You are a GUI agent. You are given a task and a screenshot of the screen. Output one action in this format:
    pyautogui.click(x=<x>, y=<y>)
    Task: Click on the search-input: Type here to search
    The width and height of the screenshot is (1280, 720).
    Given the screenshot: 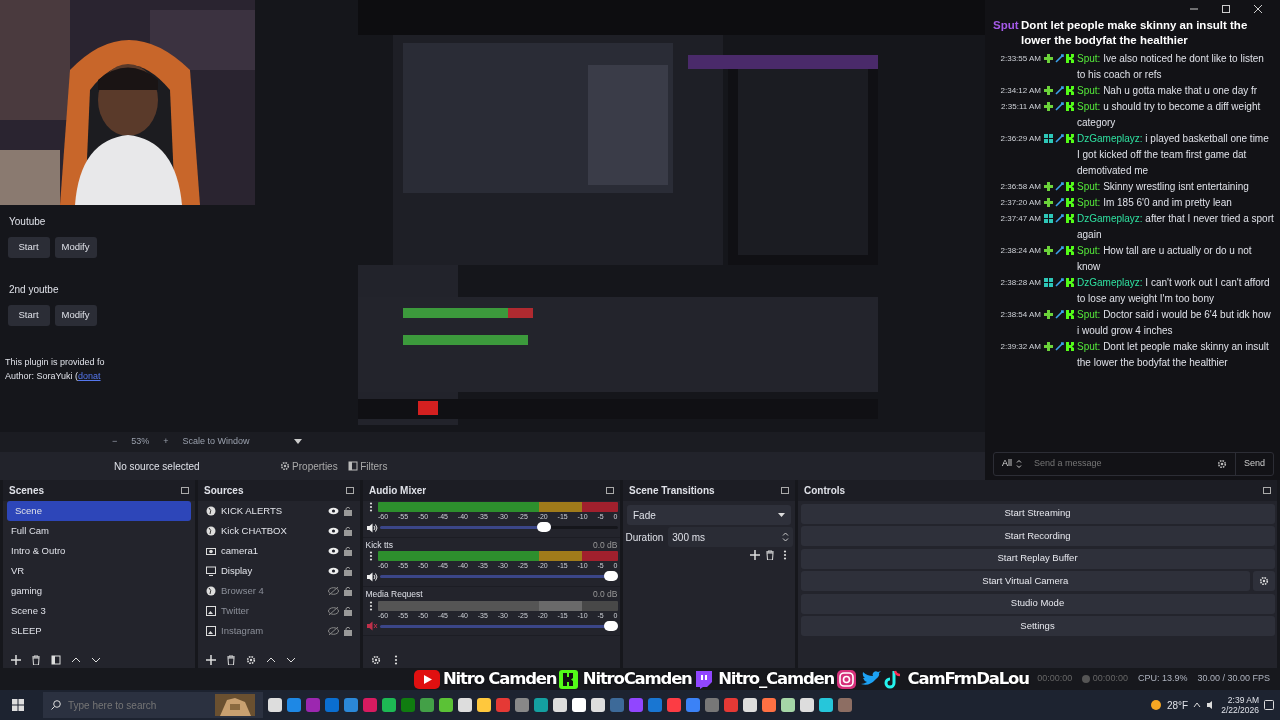 What is the action you would take?
    pyautogui.click(x=138, y=705)
    